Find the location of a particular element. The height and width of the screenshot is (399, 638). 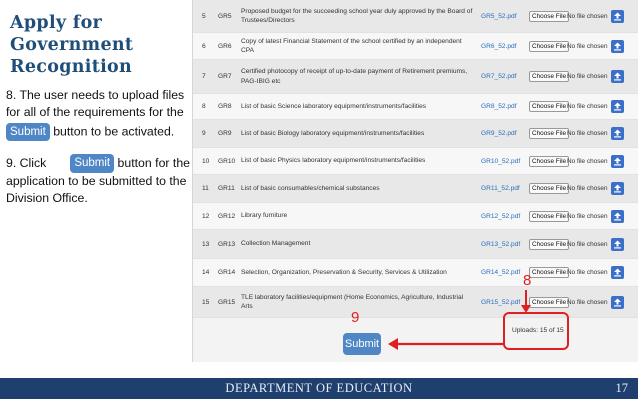

title-line: Apply for is located at coordinates (56, 23).